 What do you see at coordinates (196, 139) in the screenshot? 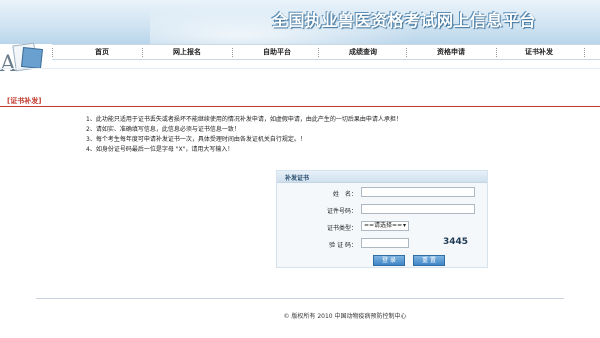
I see `instruction-item: 3、每个考生每年度可申请补发证书一次，具体受理时间由各发证机关自行规定。！` at bounding box center [196, 139].